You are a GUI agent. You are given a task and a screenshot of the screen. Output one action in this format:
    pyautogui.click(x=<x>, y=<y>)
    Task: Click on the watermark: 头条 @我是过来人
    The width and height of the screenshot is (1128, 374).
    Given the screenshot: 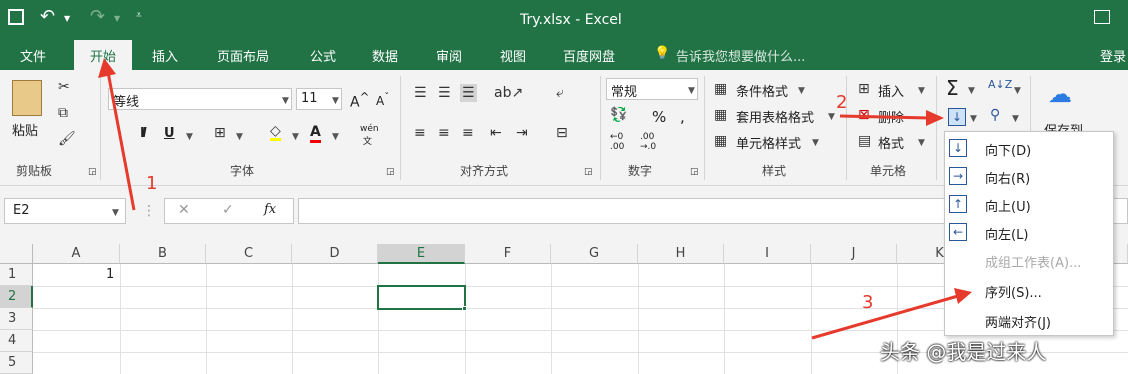 What is the action you would take?
    pyautogui.click(x=963, y=352)
    